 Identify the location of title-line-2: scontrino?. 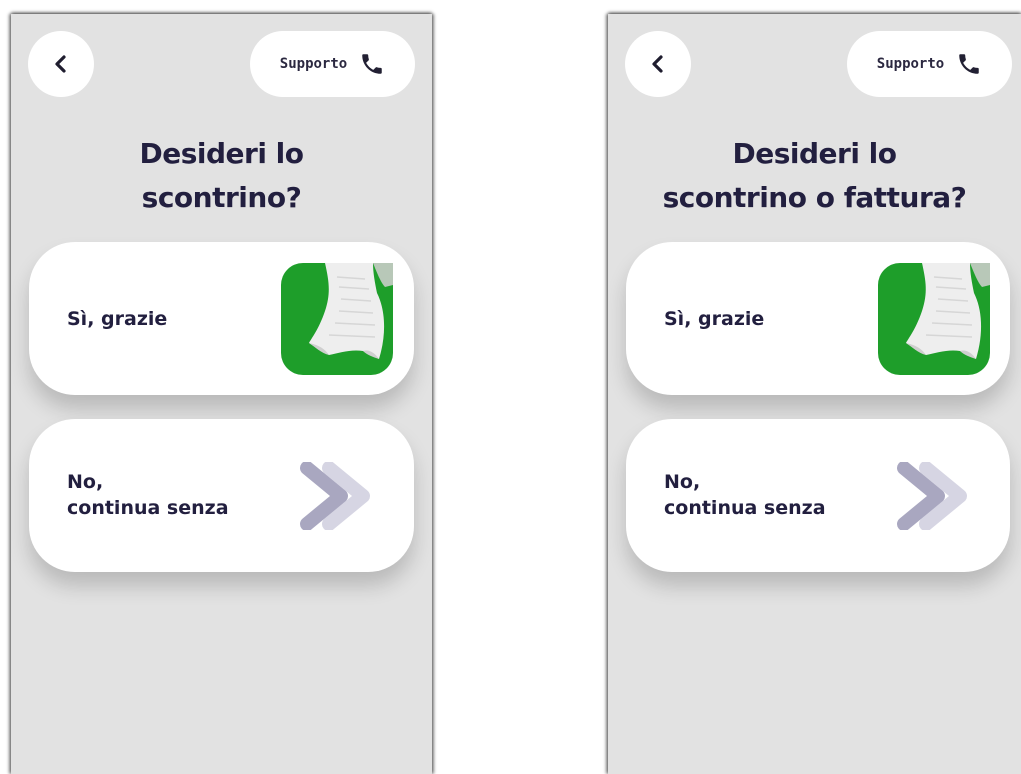
(221, 197).